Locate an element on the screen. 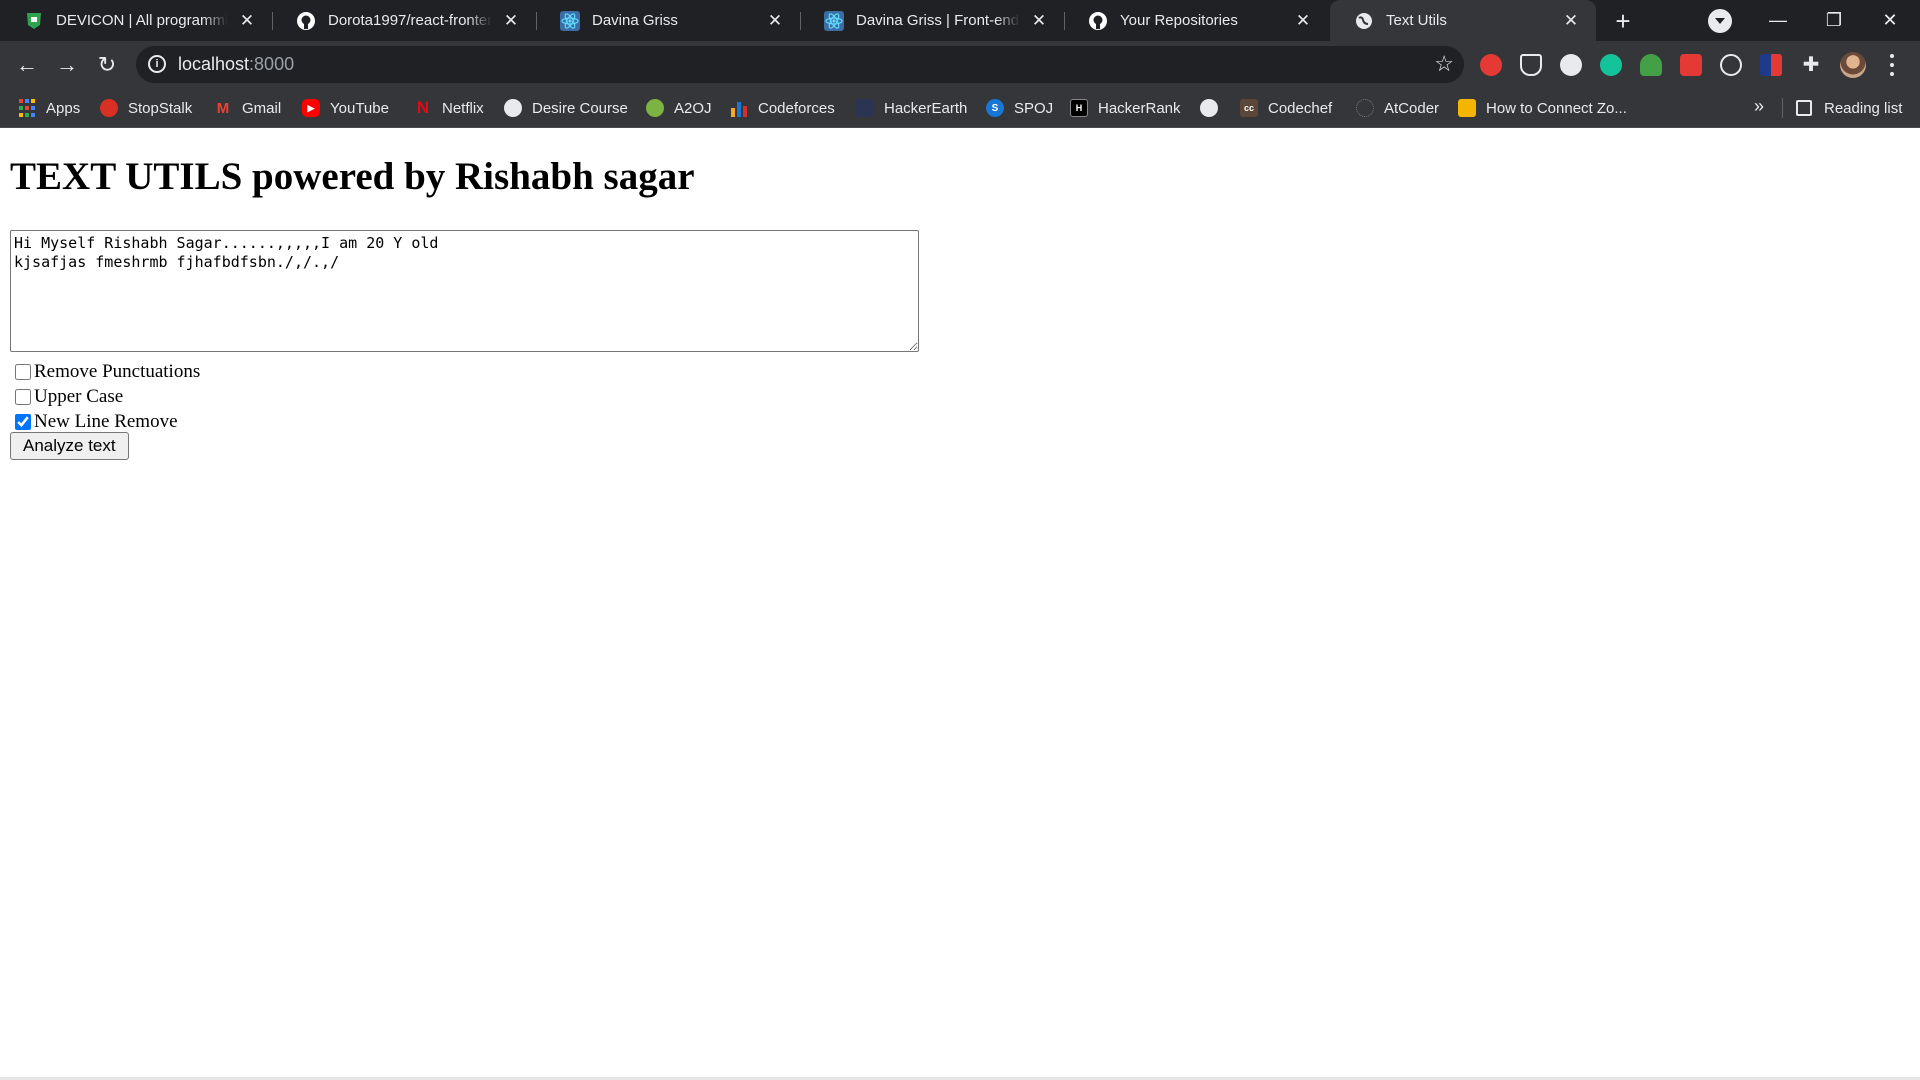  tab-title: Your Repositories is located at coordinates (1179, 20).